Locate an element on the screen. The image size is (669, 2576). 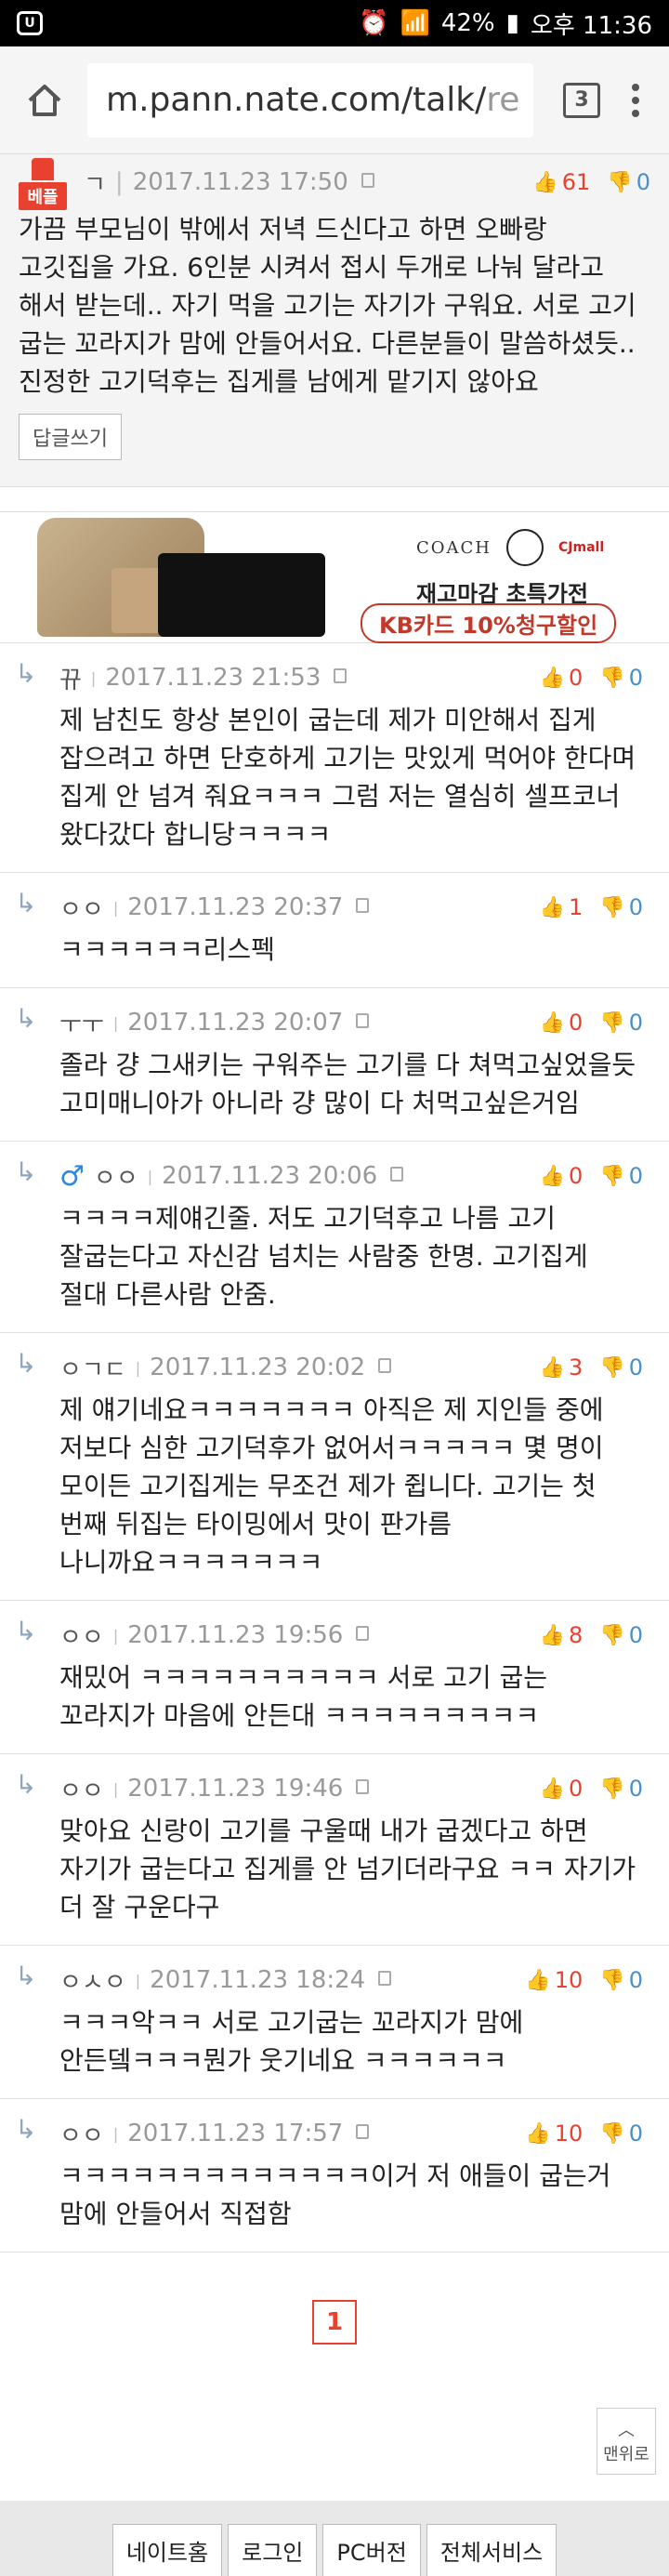
footer-link-login: 로그인 is located at coordinates (273, 2550).